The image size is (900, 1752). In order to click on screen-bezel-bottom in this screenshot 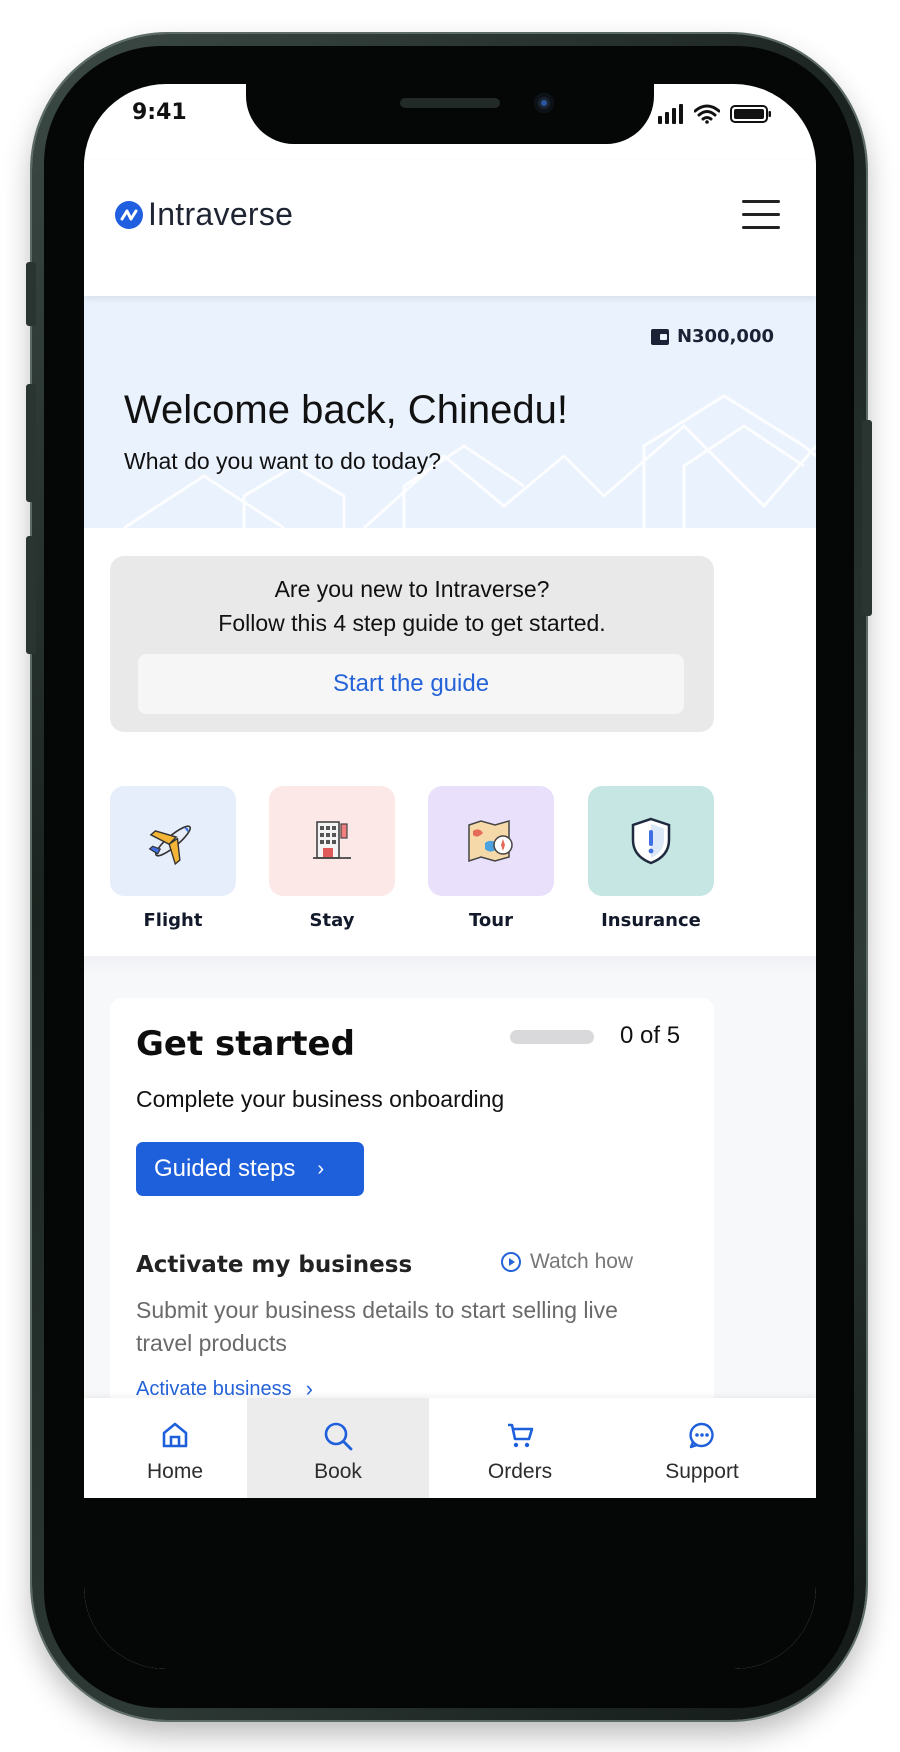, I will do `click(450, 1583)`.